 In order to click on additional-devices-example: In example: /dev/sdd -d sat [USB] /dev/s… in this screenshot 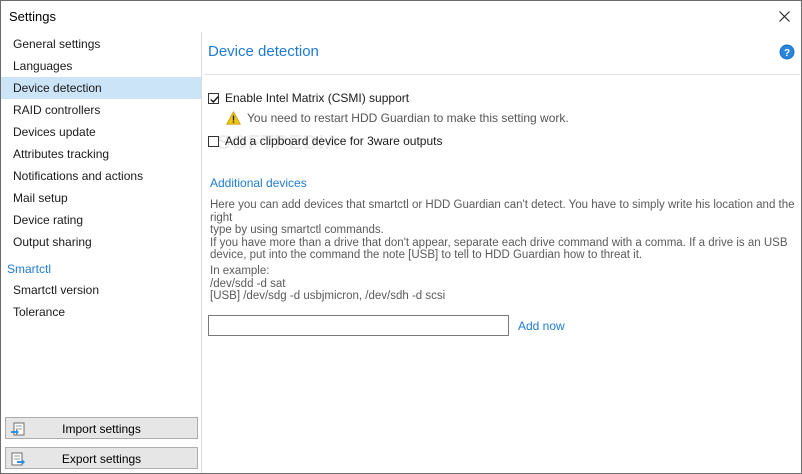, I will do `click(328, 283)`.